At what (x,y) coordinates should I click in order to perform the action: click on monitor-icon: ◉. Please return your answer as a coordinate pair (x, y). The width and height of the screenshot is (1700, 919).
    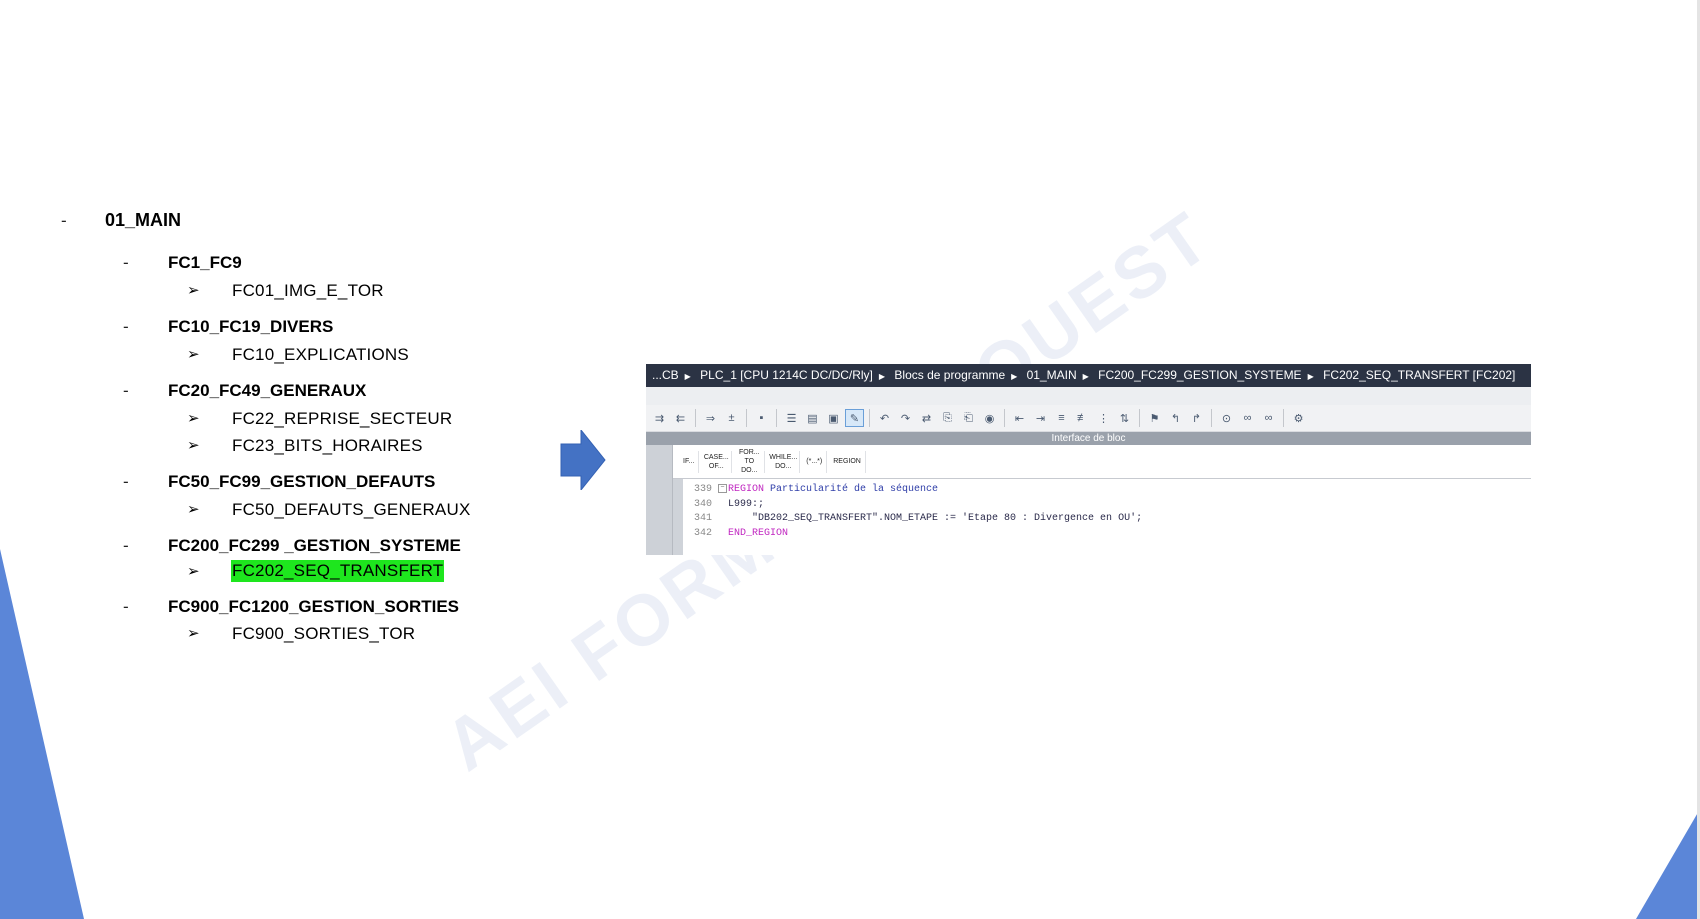
    Looking at the image, I should click on (989, 418).